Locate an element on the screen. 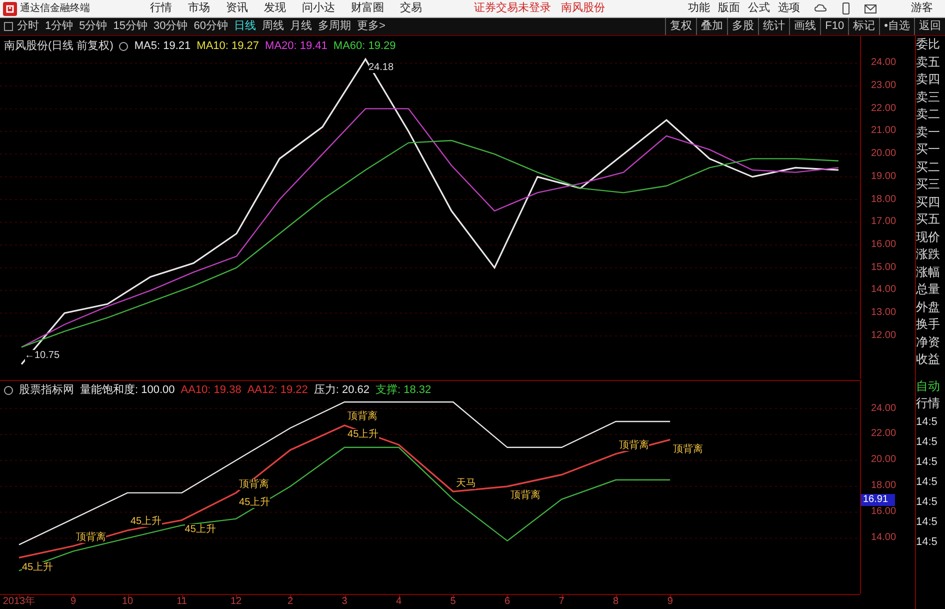  chart-title: 股票指标网 is located at coordinates (46, 390).